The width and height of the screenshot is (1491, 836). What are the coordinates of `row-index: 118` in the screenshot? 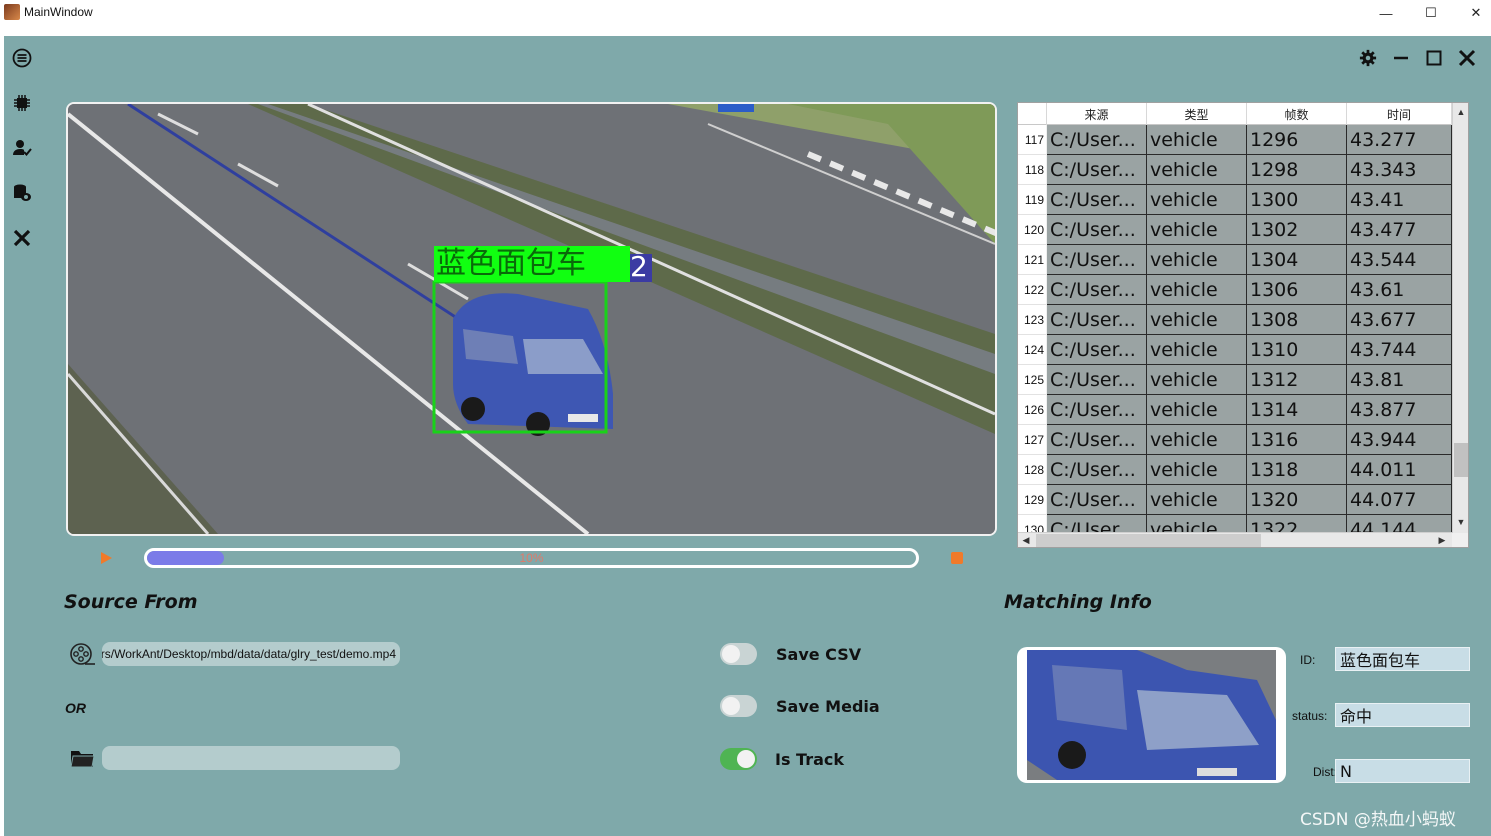 It's located at (1032, 170).